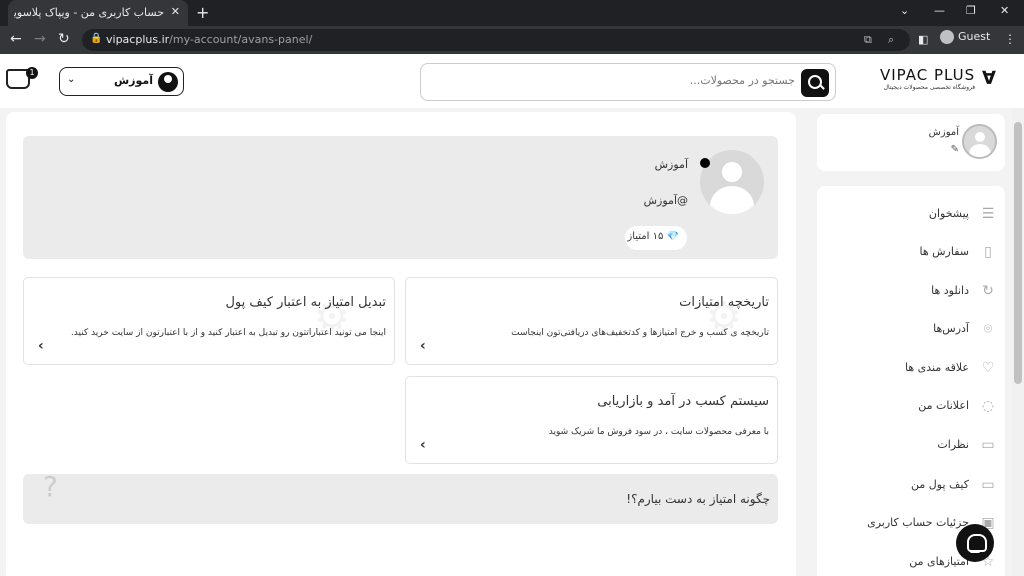 The image size is (1024, 576). I want to click on document-icon: ▯, so click(988, 252).